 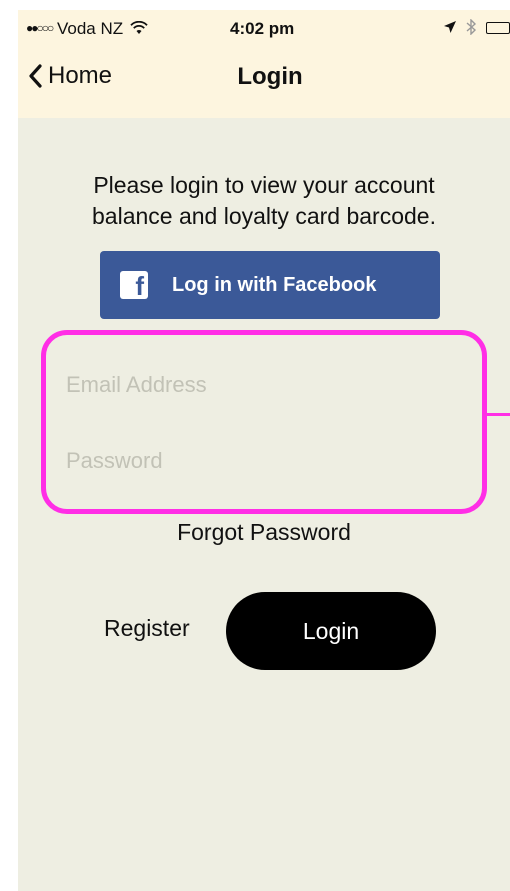 What do you see at coordinates (266, 461) in the screenshot?
I see `password-input` at bounding box center [266, 461].